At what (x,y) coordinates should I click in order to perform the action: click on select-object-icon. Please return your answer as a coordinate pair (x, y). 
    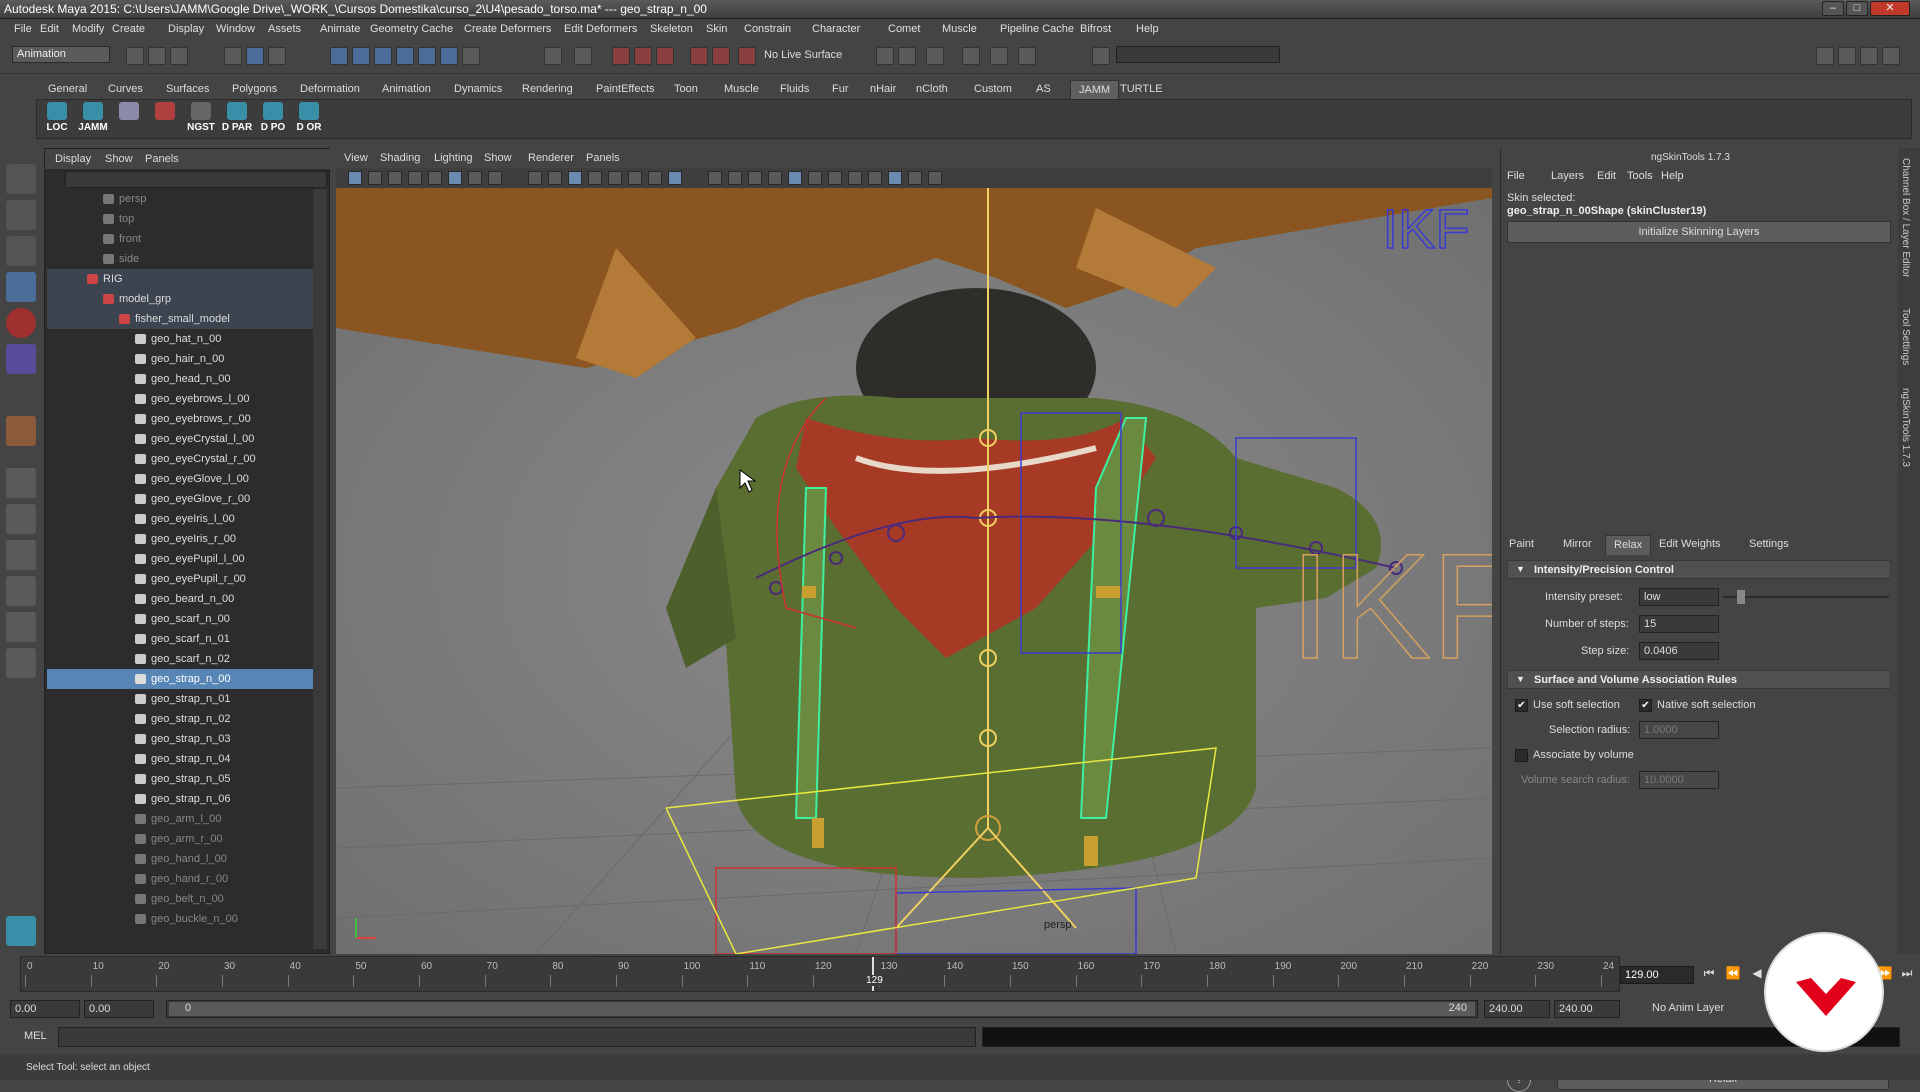
    Looking at the image, I should click on (255, 56).